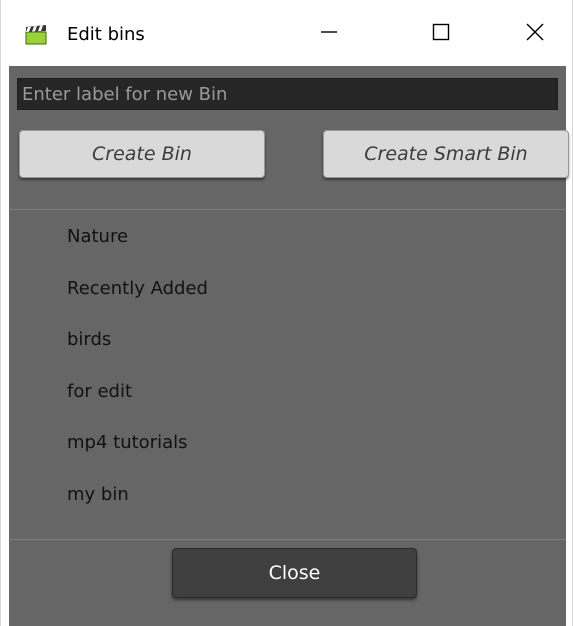 Image resolution: width=573 pixels, height=626 pixels. What do you see at coordinates (286, 33) in the screenshot?
I see `title-bar: Edit bins` at bounding box center [286, 33].